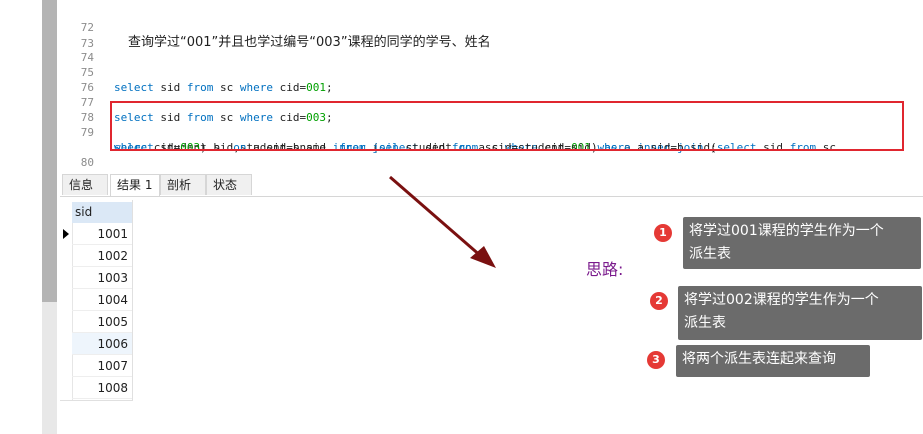  I want to click on column-header-sid: sid, so click(102, 212).